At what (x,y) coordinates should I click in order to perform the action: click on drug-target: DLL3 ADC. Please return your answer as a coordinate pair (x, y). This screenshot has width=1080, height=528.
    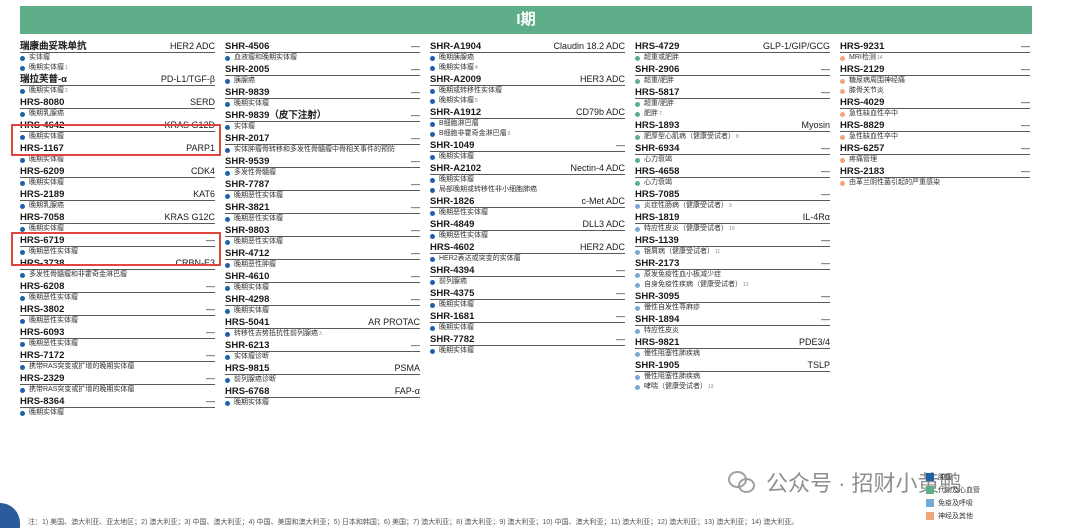
    Looking at the image, I should click on (603, 224).